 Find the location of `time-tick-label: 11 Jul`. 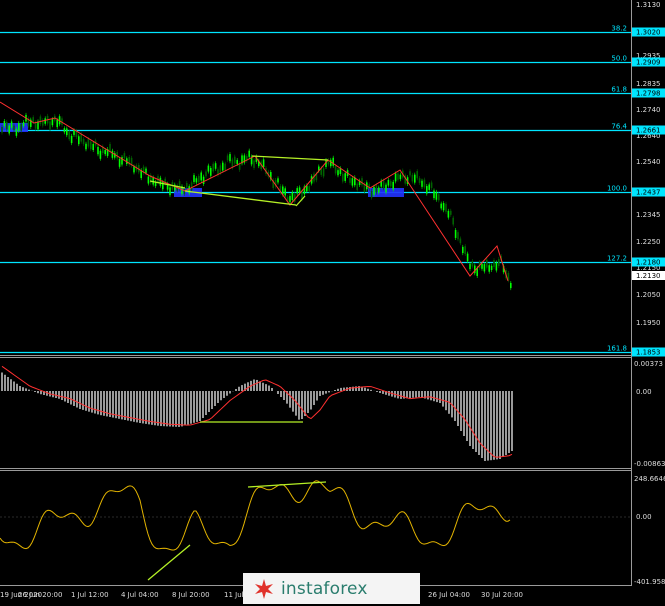

time-tick-label: 11 Jul is located at coordinates (234, 595).